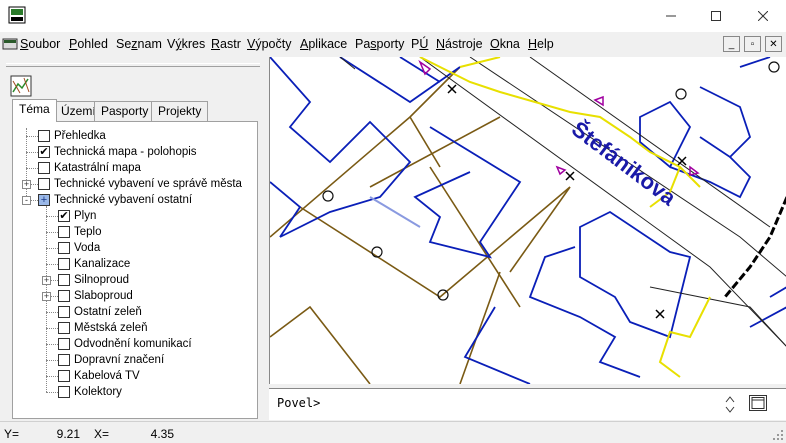  What do you see at coordinates (34, 110) in the screenshot?
I see `tab-tema: Téma` at bounding box center [34, 110].